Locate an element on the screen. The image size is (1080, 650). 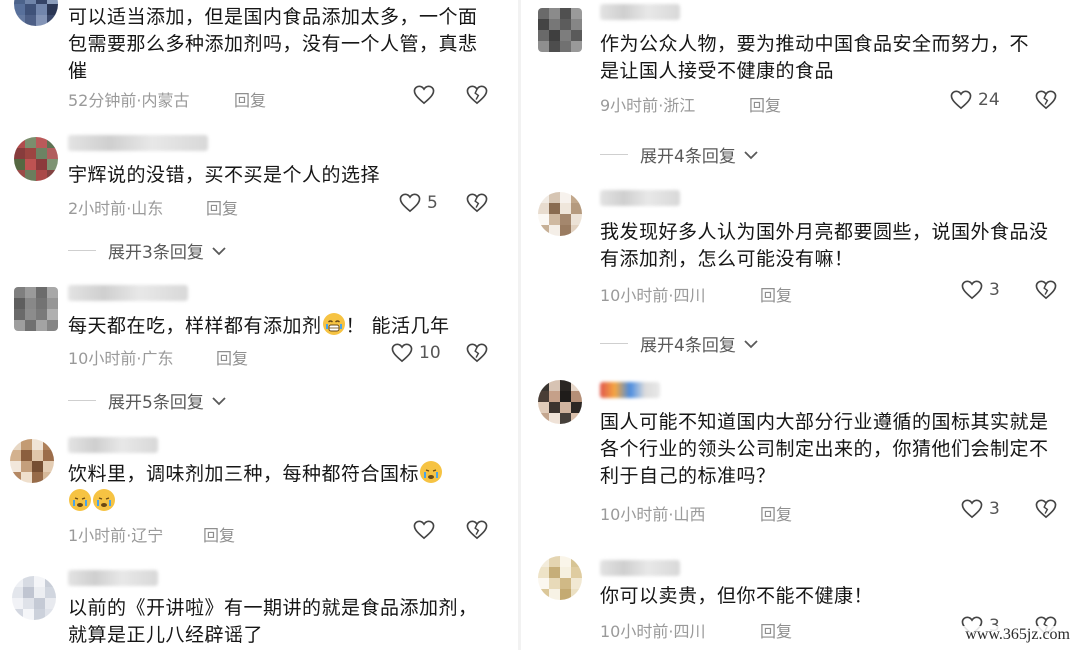
comment-item: 以前的《开讲啦》有一期讲的就是食品添加剂，就算是正儿八经辟谣了 is located at coordinates (260, 606).